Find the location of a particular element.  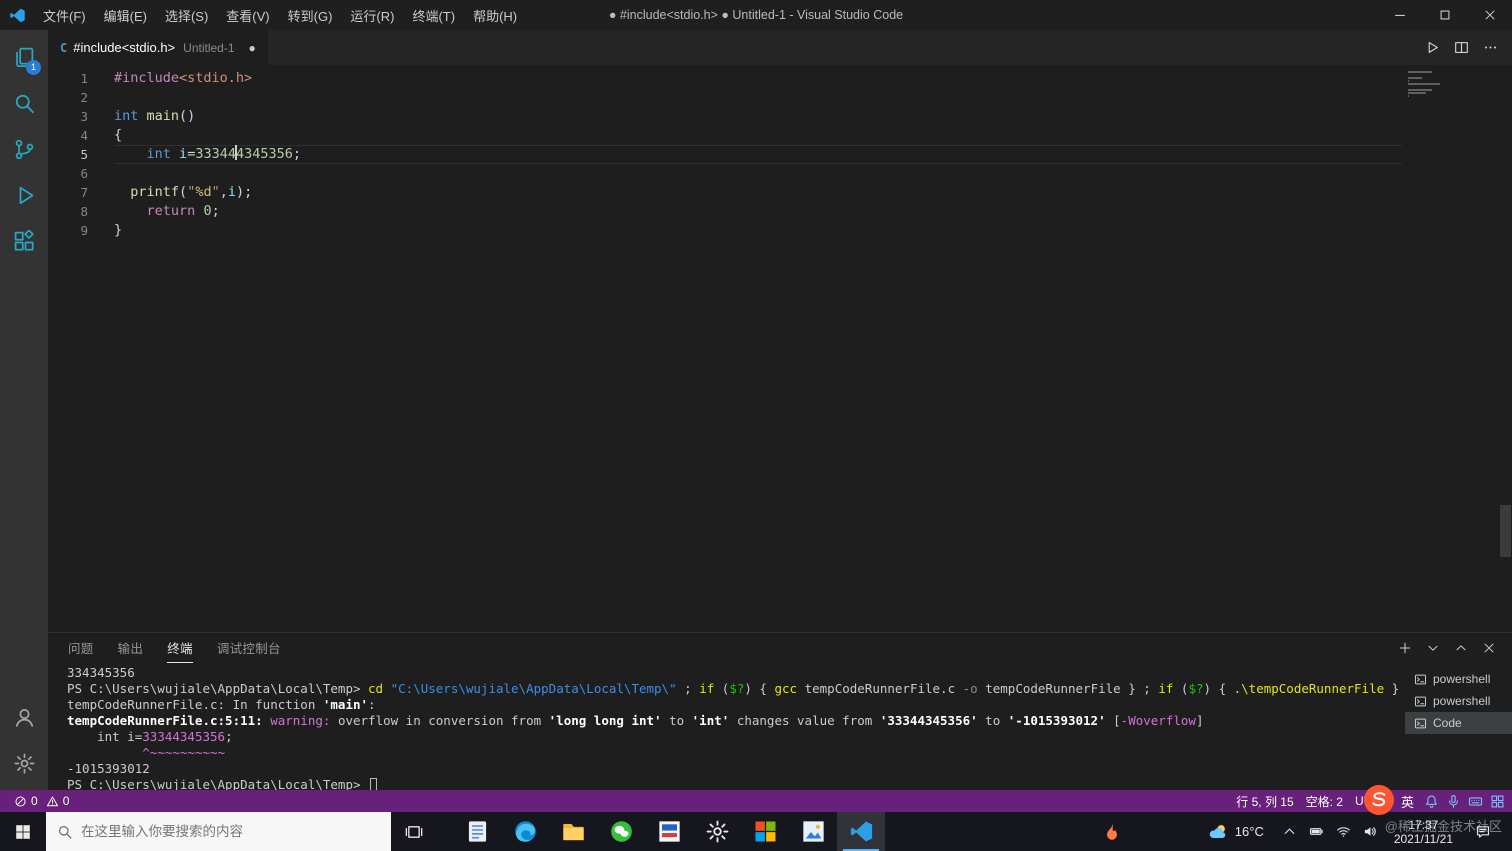

taskbar-search is located at coordinates (218, 831).